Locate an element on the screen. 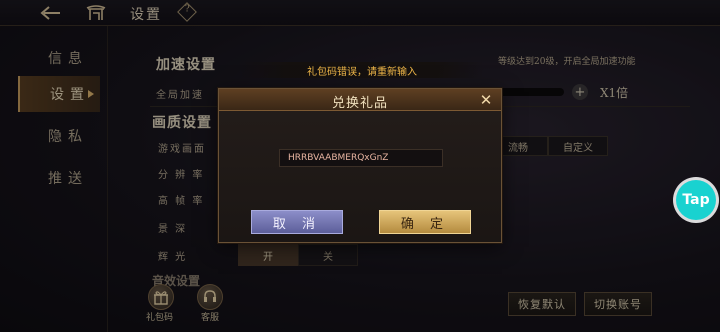  close-button: ✕ is located at coordinates (486, 100).